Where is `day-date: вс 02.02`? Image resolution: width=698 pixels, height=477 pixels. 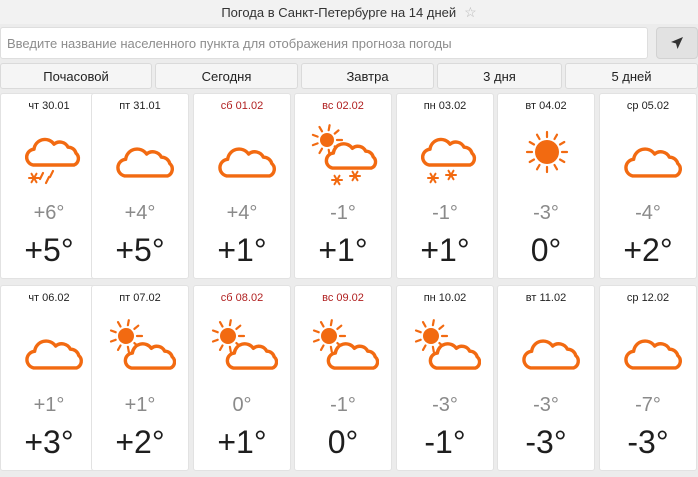
day-date: вс 02.02 is located at coordinates (343, 106).